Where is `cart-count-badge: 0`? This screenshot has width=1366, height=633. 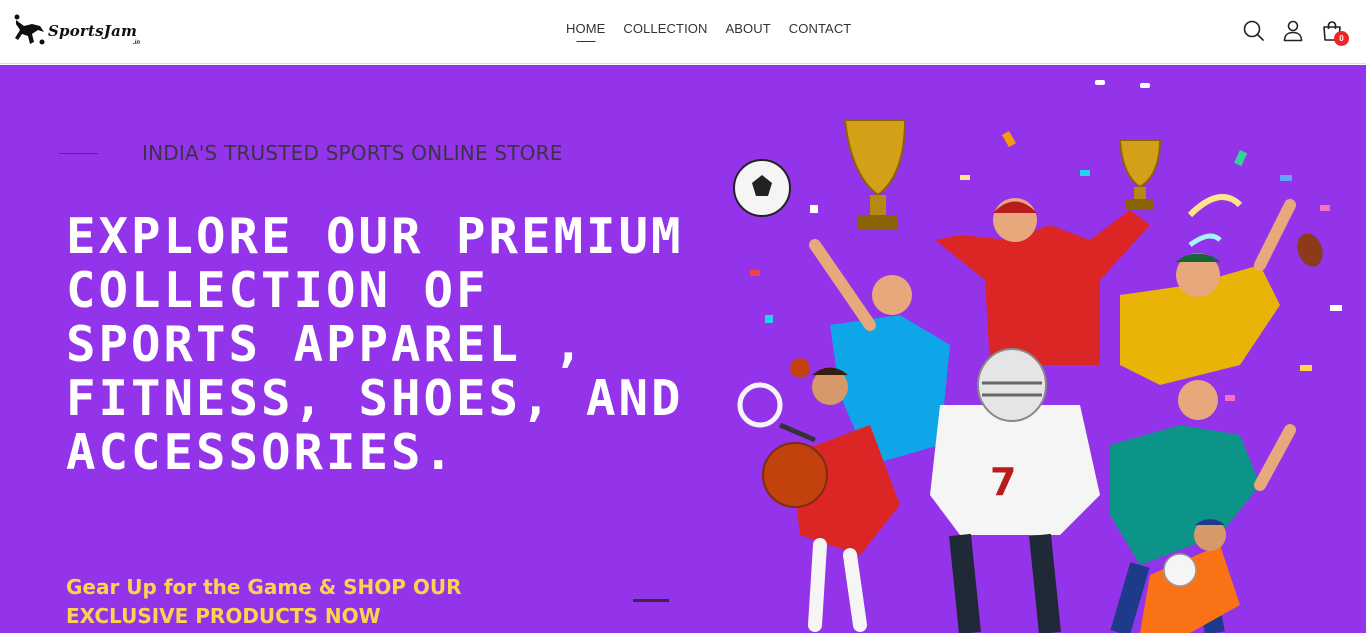
cart-count-badge: 0 is located at coordinates (1341, 38).